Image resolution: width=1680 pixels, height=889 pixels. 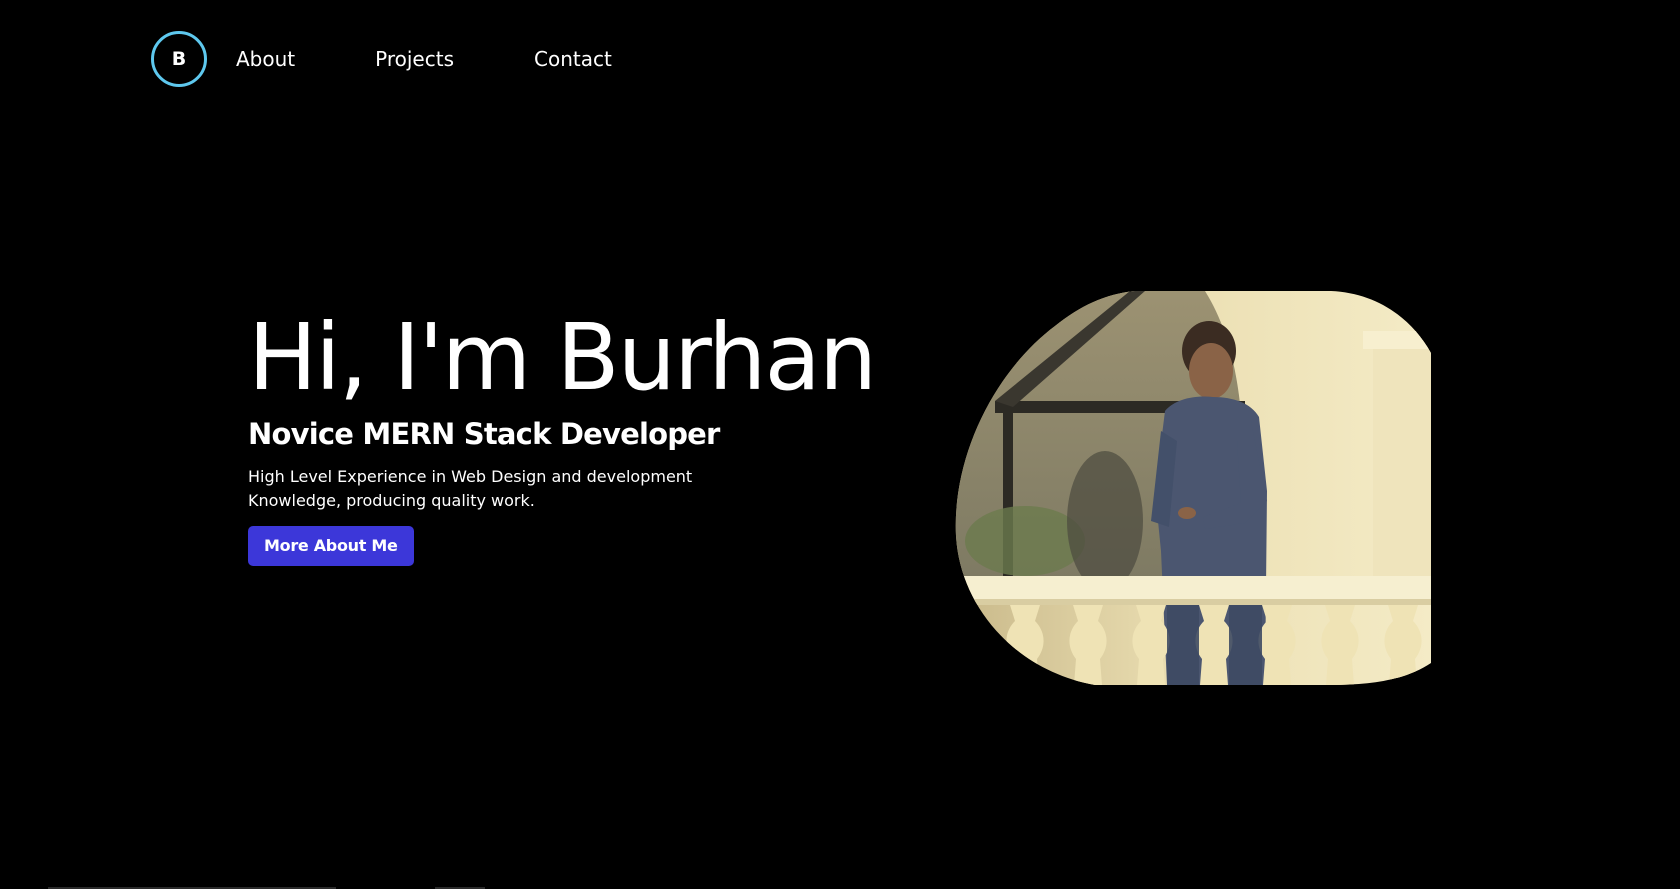 I want to click on portrait-image, so click(x=1193, y=488).